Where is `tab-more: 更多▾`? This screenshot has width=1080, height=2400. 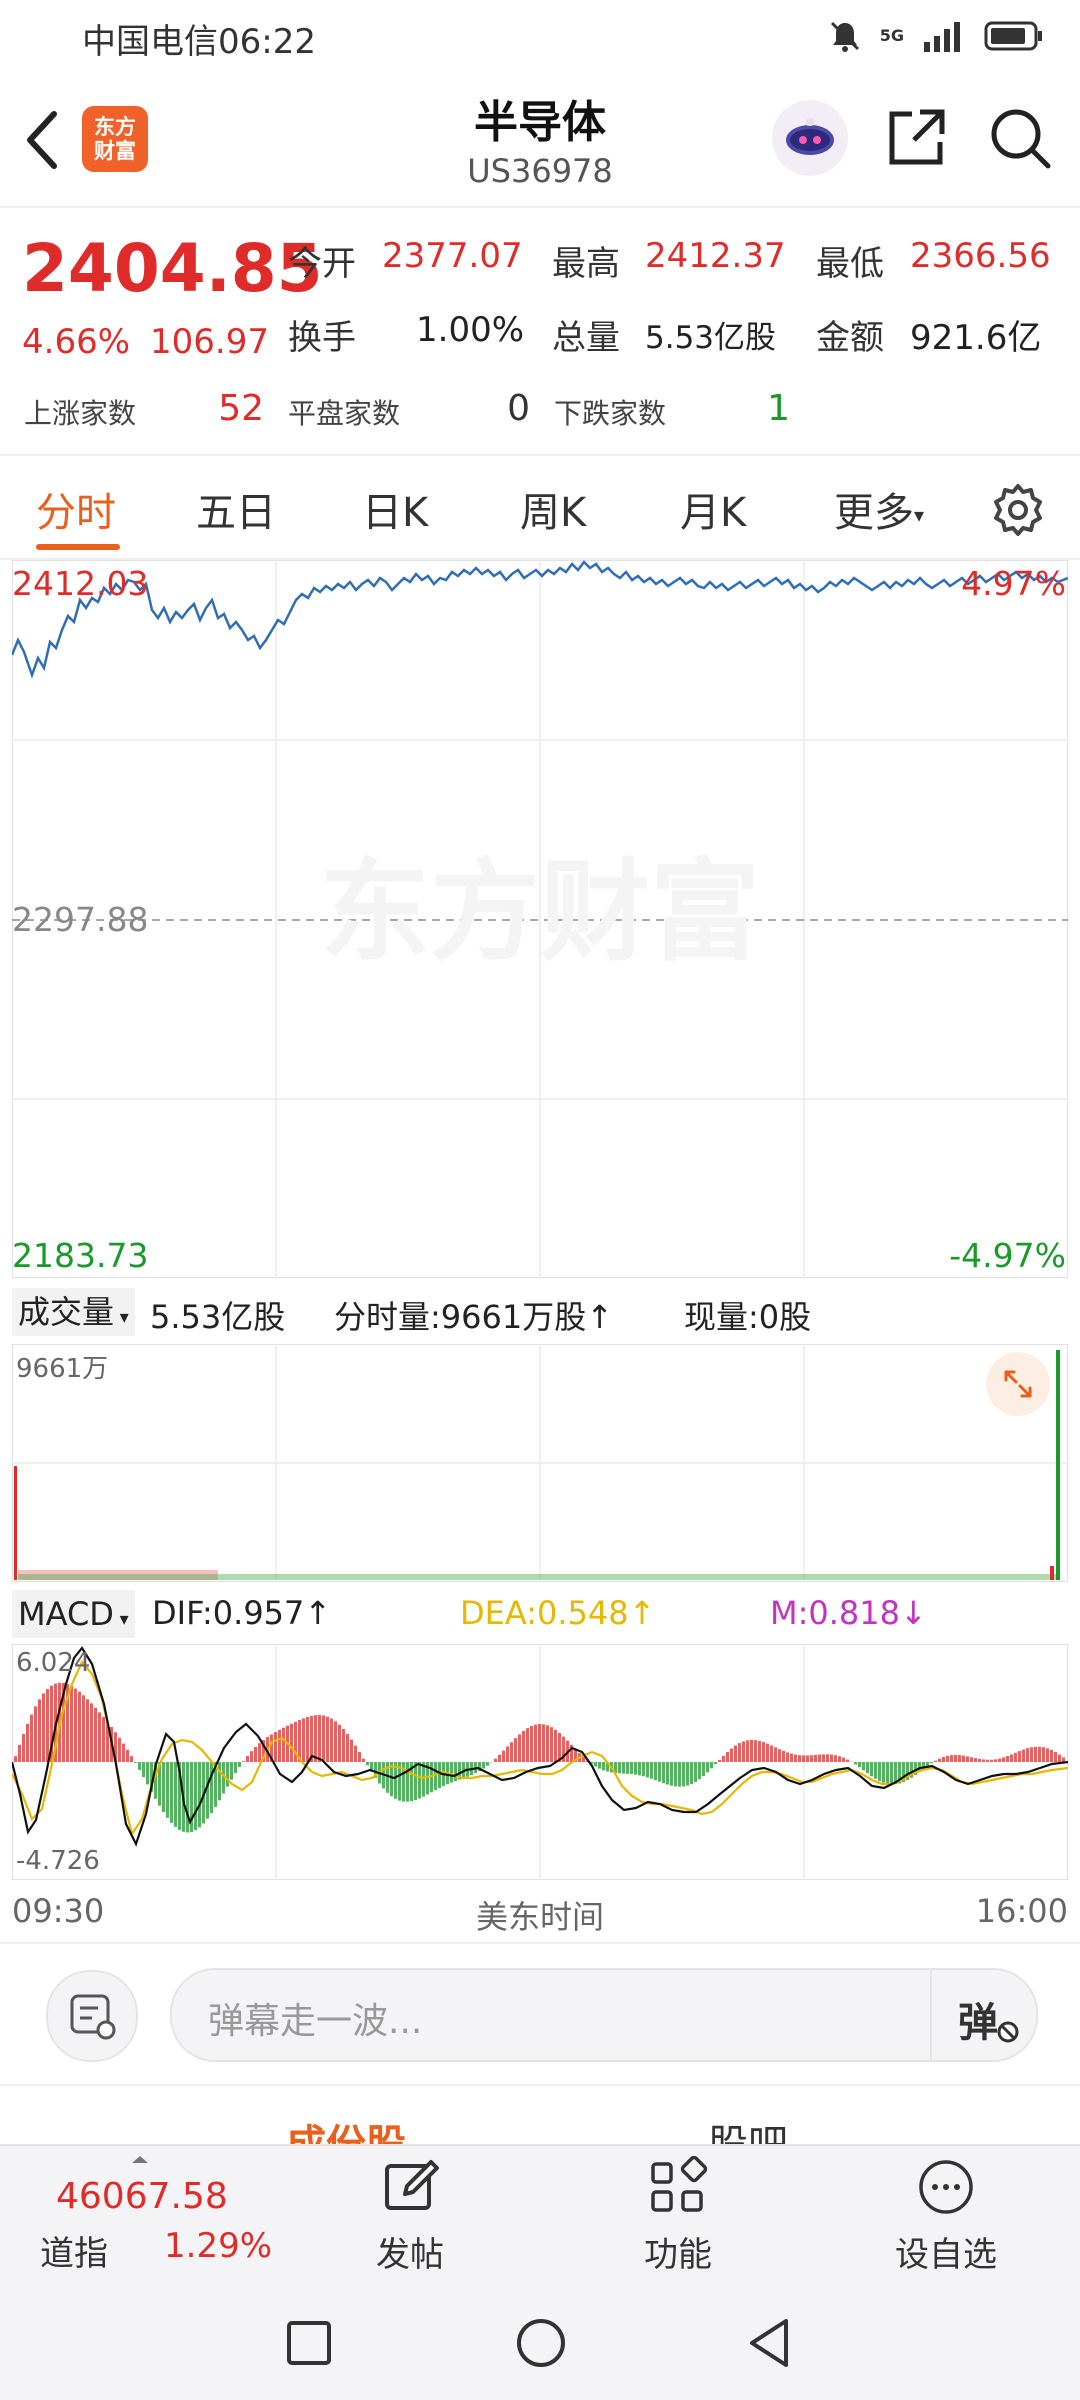
tab-more: 更多▾ is located at coordinates (879, 509).